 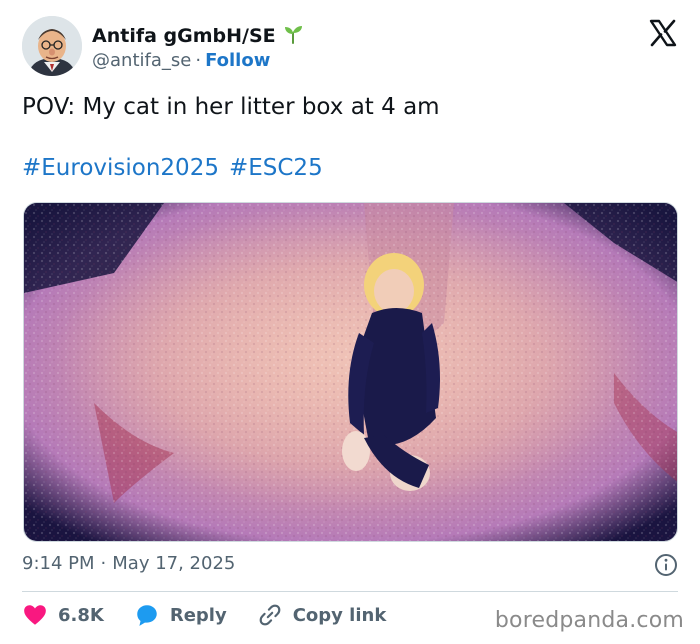 I want to click on like-button: 6.8K, so click(x=63, y=615).